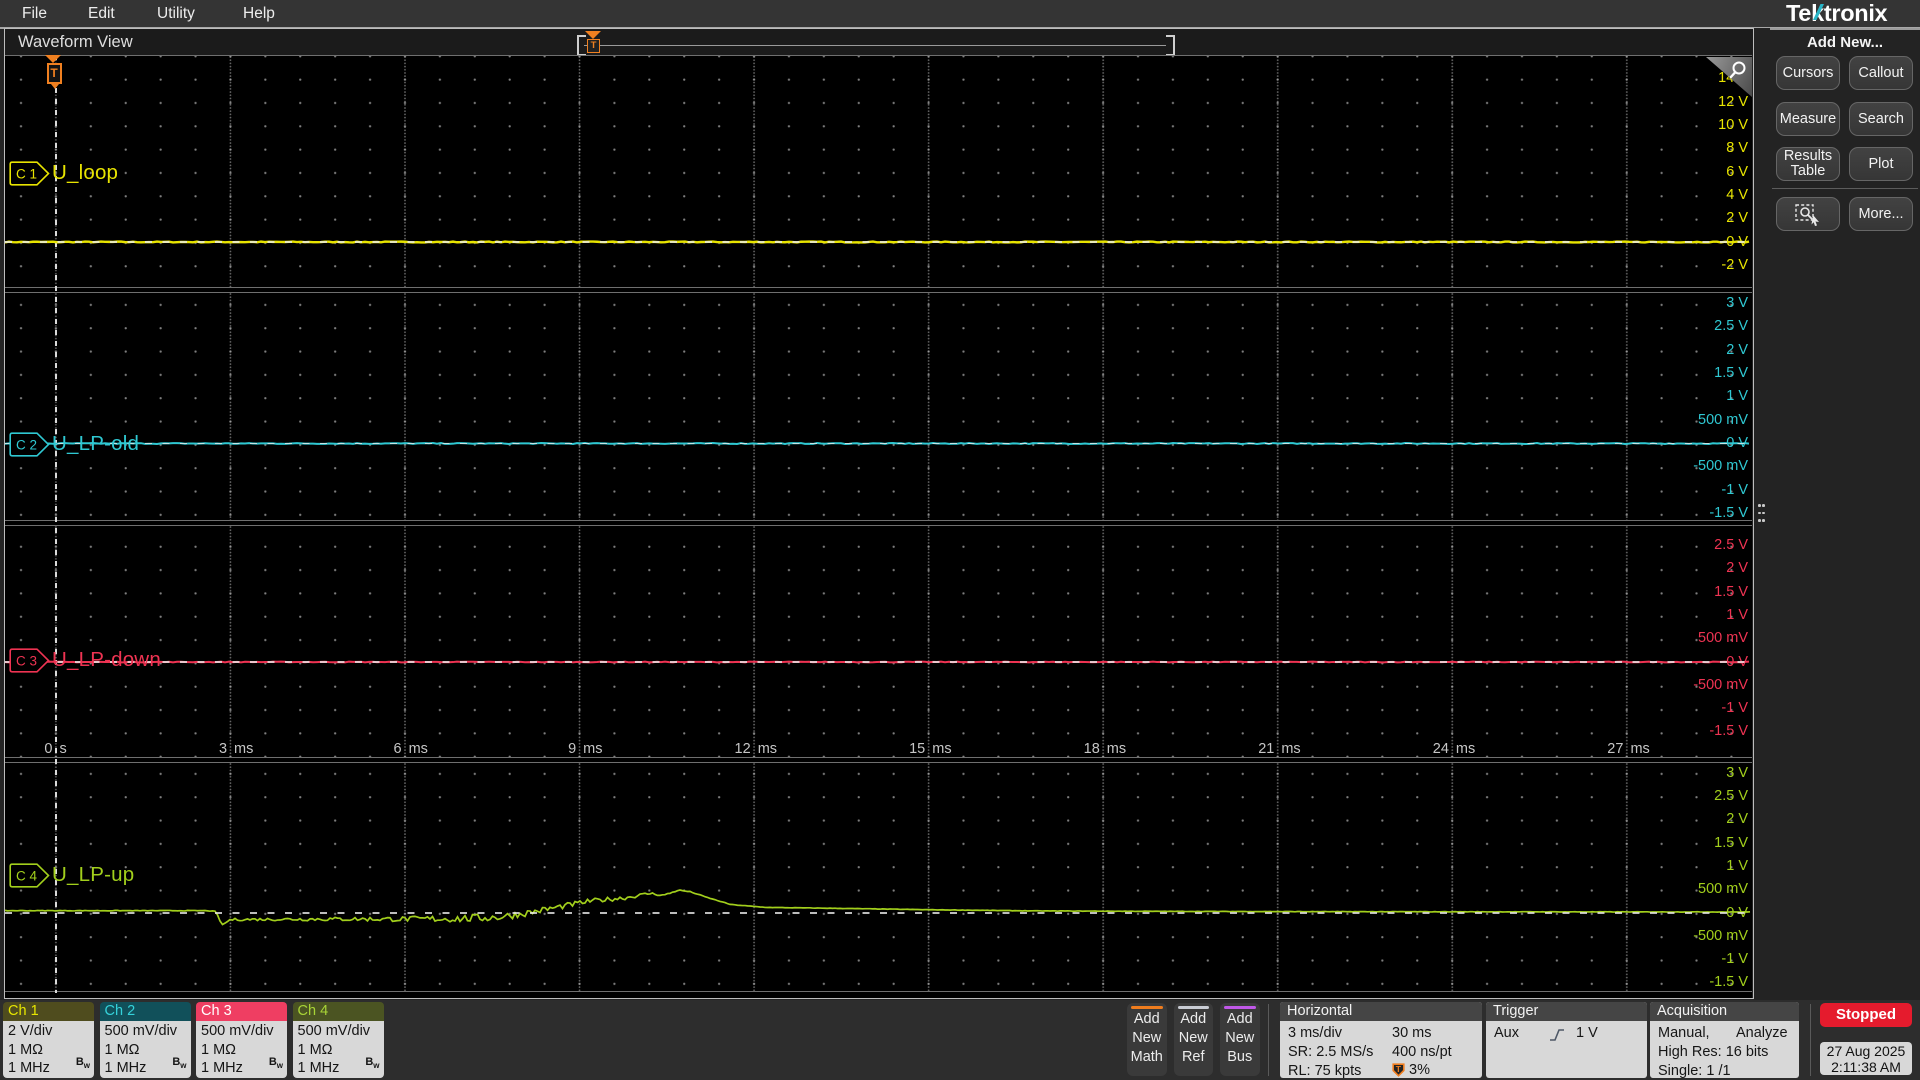 This screenshot has height=1080, width=1920. What do you see at coordinates (176, 13) in the screenshot?
I see `menu-utility: Utility` at bounding box center [176, 13].